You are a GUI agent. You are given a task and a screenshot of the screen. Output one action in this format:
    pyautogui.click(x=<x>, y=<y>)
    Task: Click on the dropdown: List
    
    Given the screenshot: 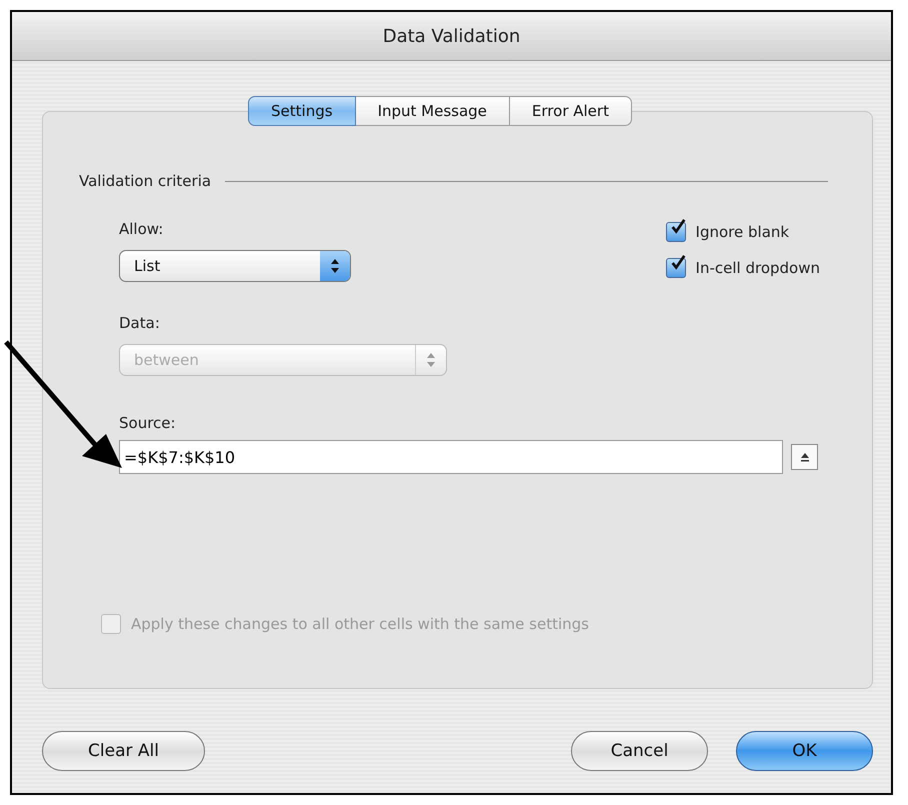 What is the action you would take?
    pyautogui.click(x=235, y=266)
    